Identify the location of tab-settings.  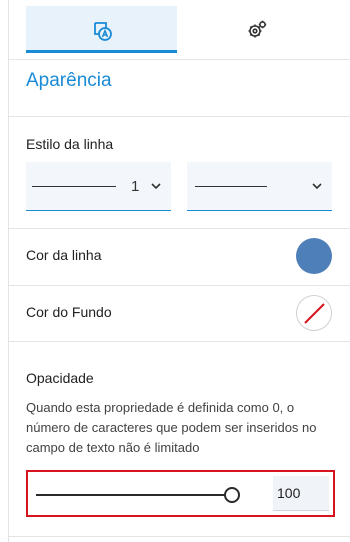
(256, 29).